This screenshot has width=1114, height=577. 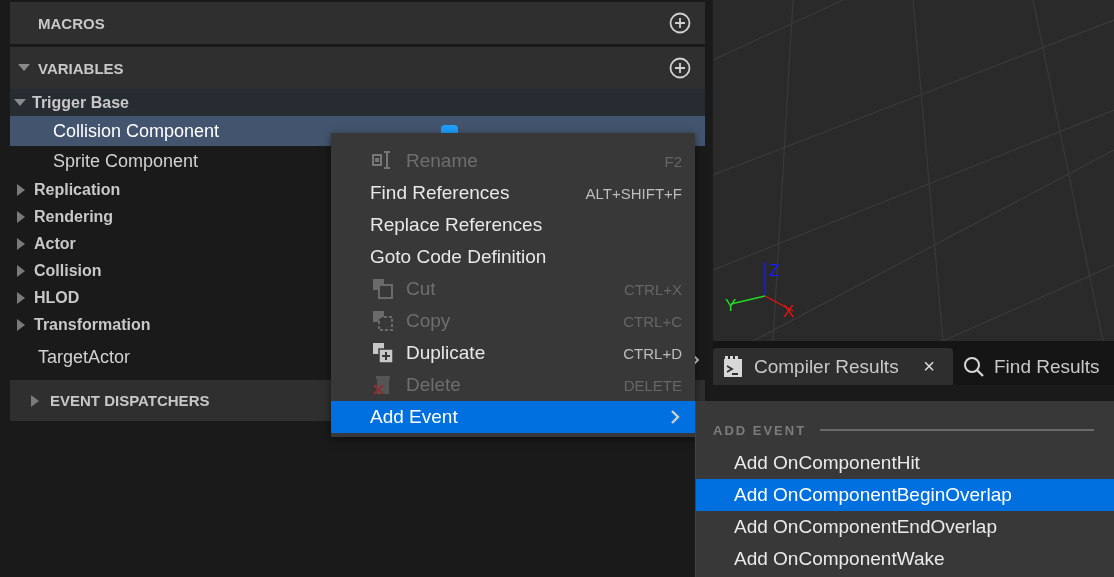 I want to click on axis-label: Y, so click(x=731, y=305).